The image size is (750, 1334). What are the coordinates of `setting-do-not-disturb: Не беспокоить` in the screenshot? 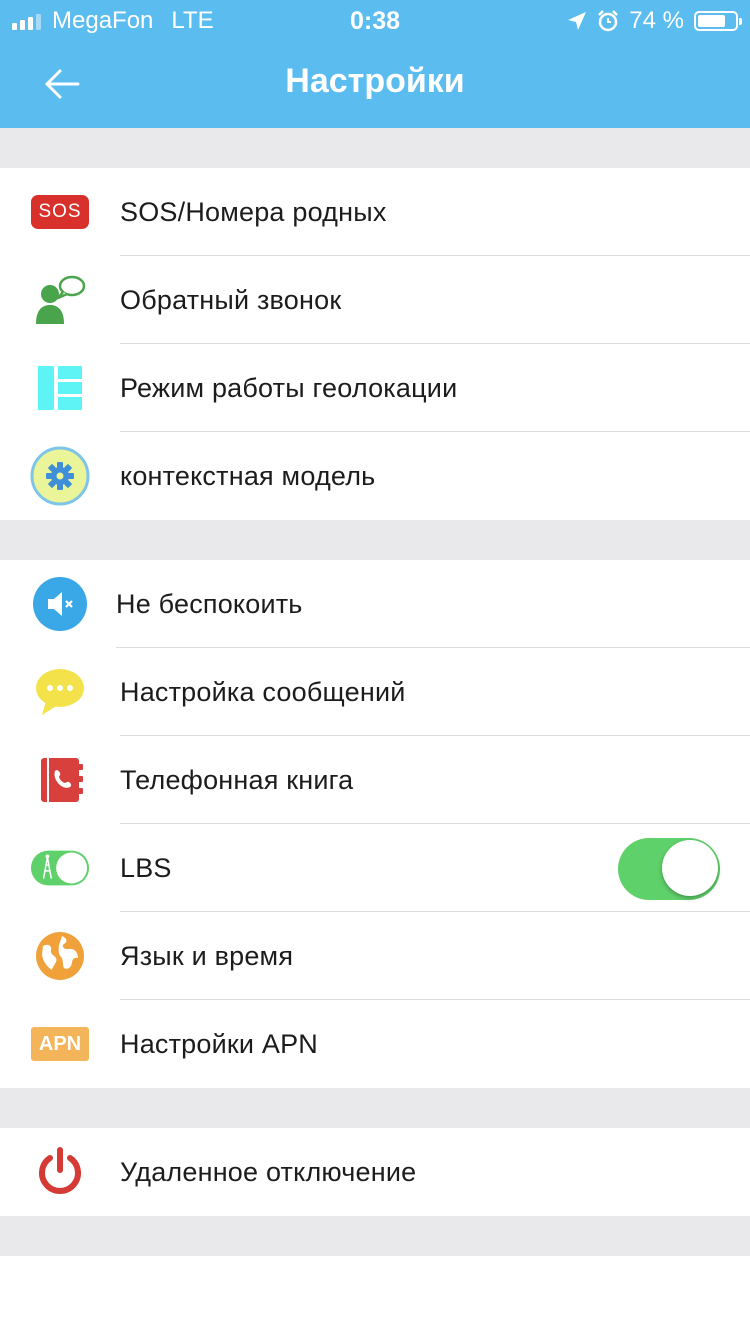 It's located at (375, 604).